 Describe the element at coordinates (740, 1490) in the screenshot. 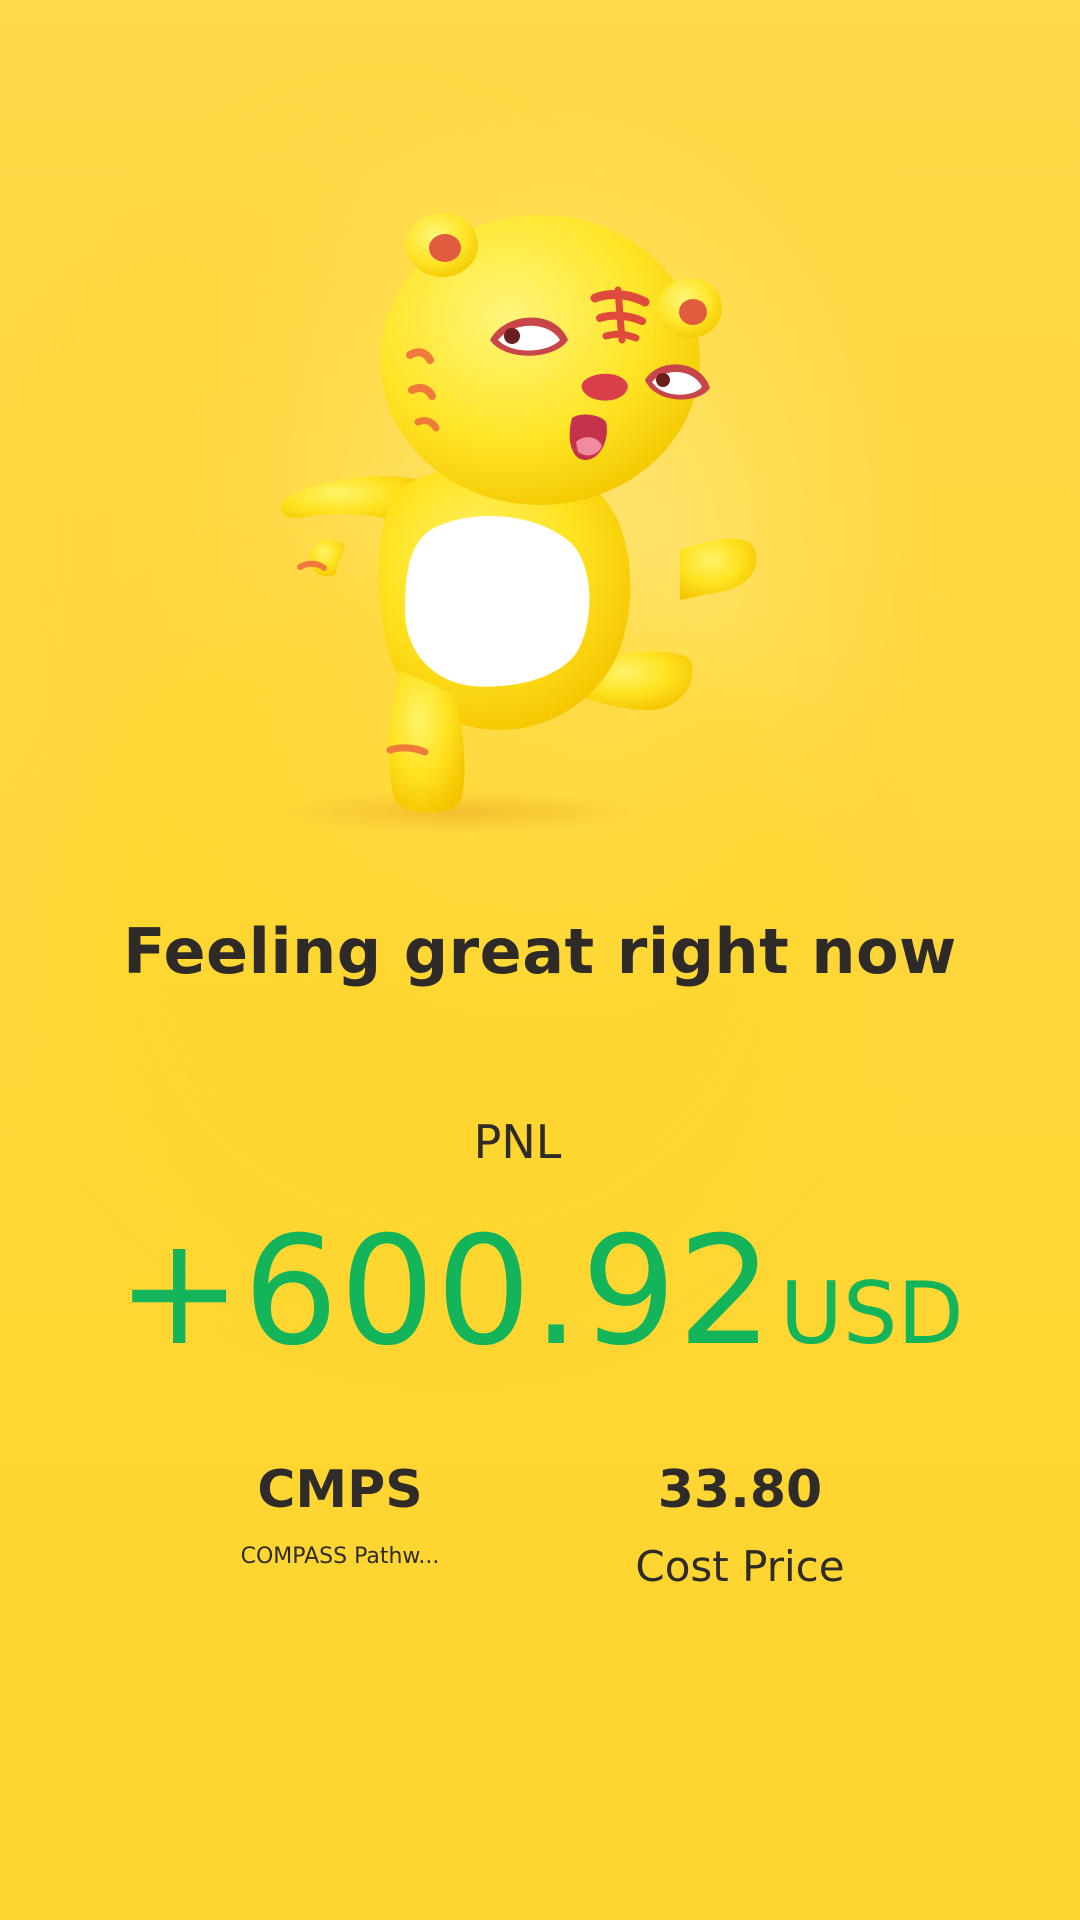

I see `cost-price-value: 33.80` at that location.